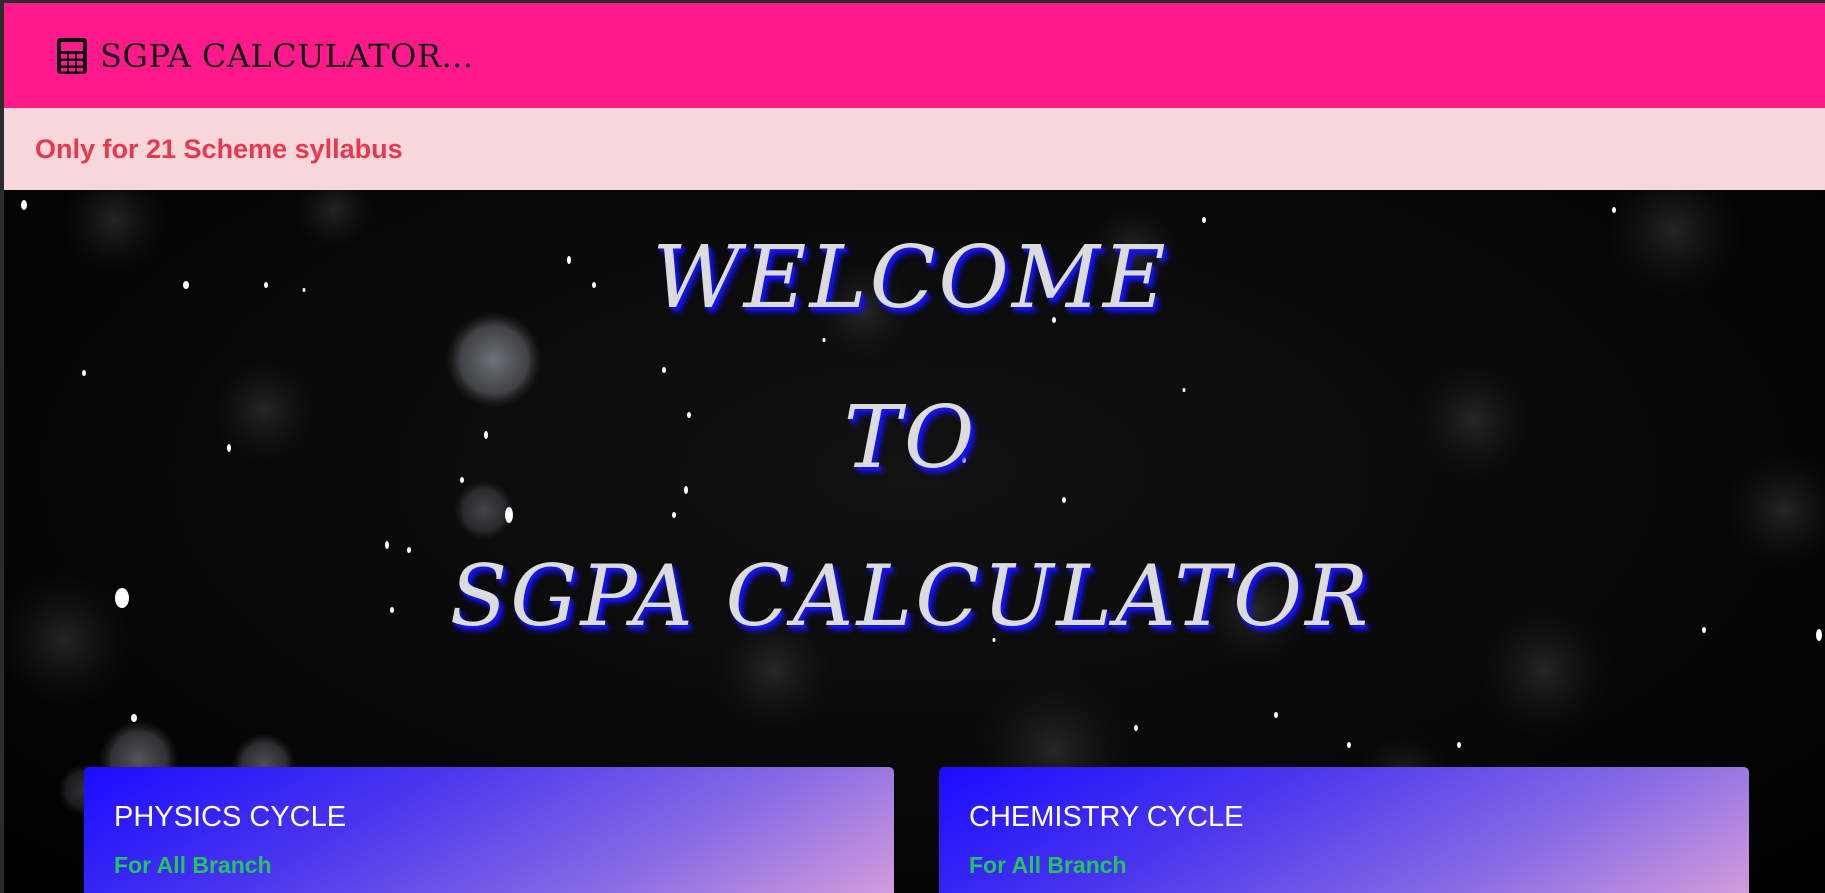  Describe the element at coordinates (230, 817) in the screenshot. I see `physics-cycle-title: PHYSICS CYCLE` at that location.